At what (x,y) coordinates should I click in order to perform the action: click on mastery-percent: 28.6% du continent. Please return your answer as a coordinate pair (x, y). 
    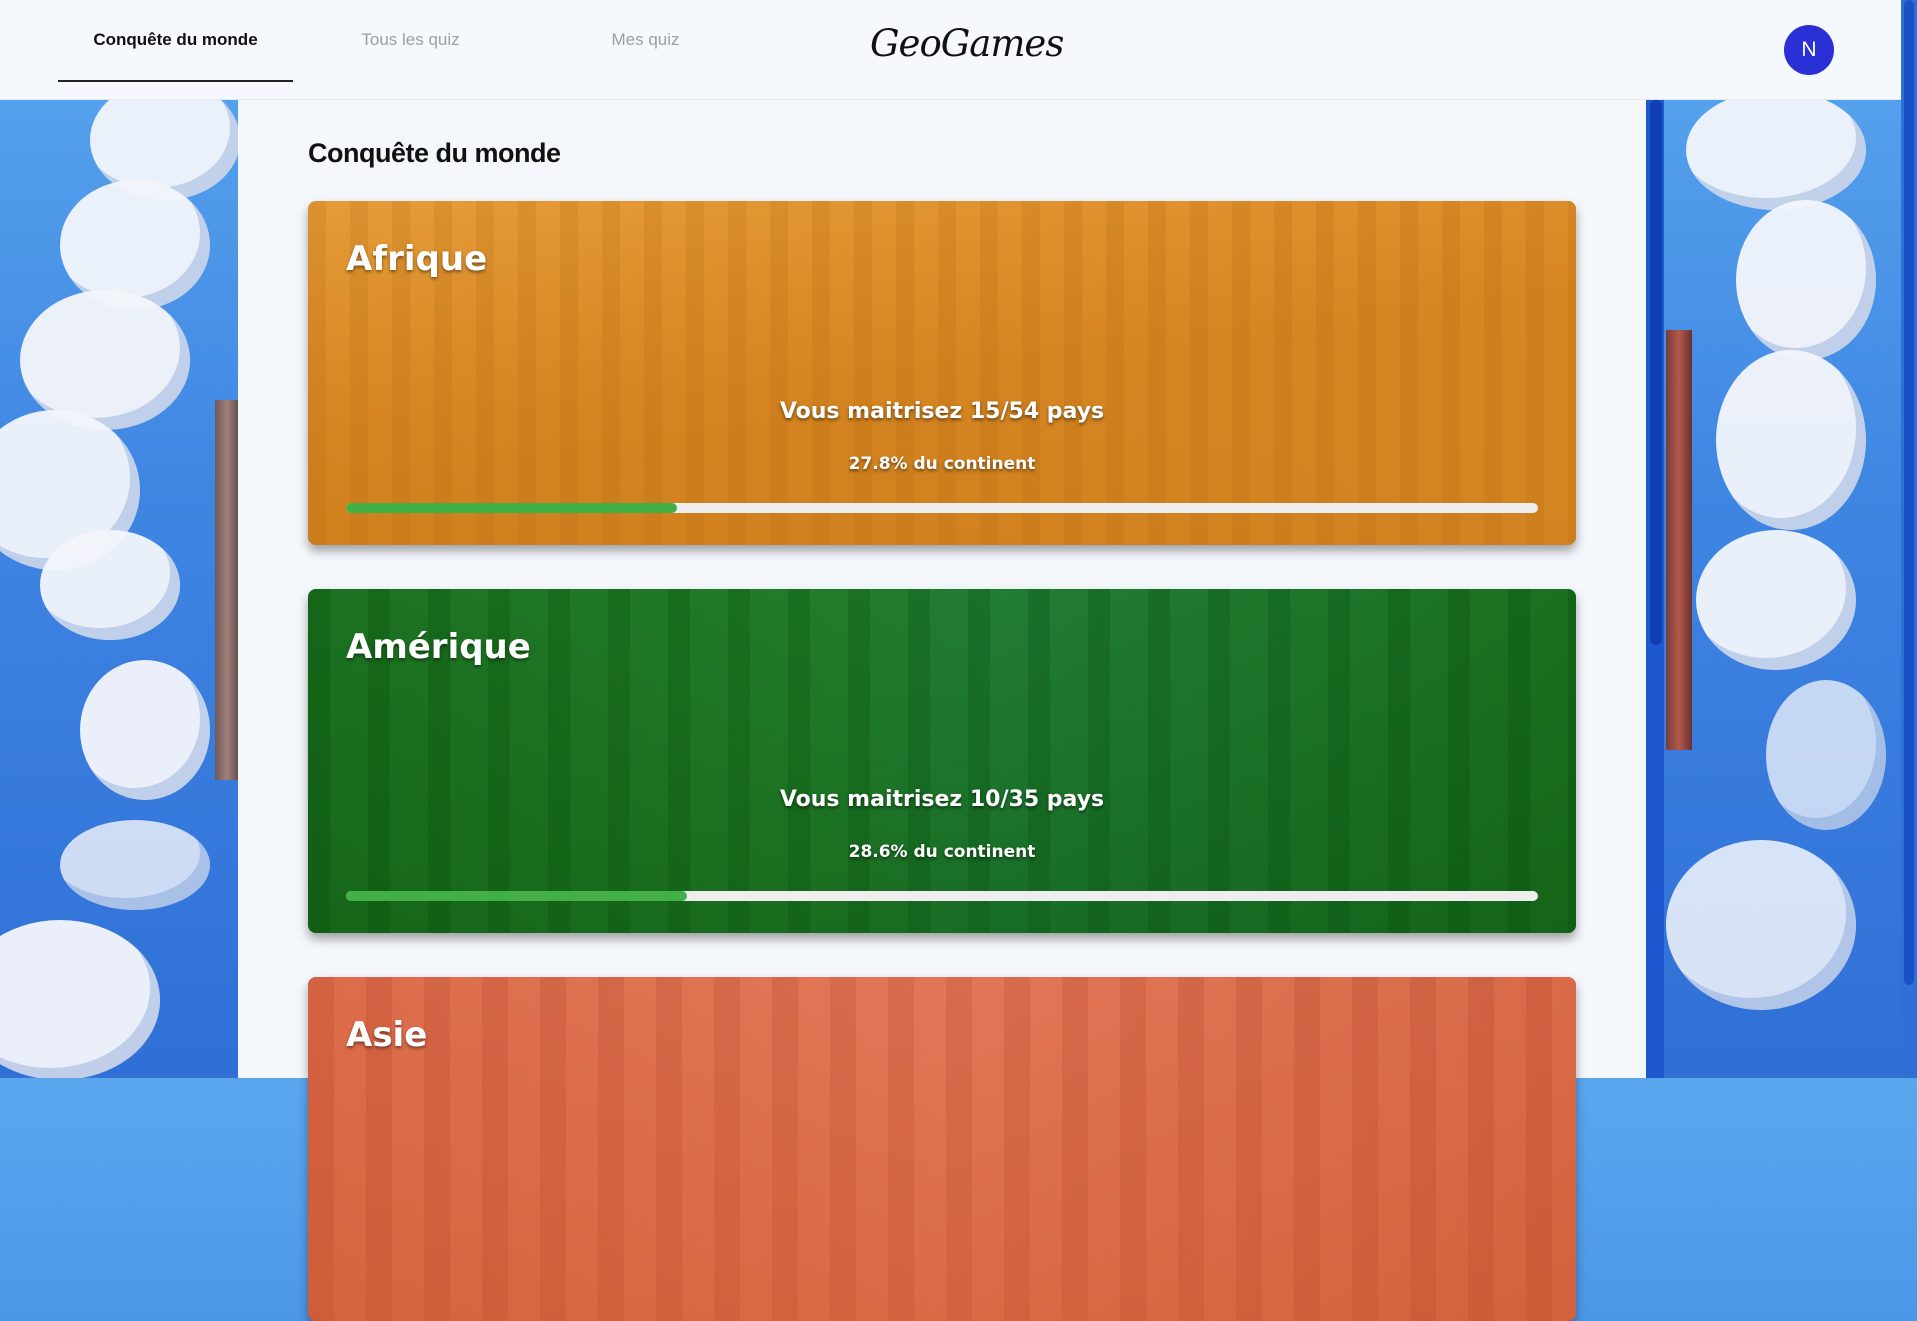
    Looking at the image, I should click on (942, 852).